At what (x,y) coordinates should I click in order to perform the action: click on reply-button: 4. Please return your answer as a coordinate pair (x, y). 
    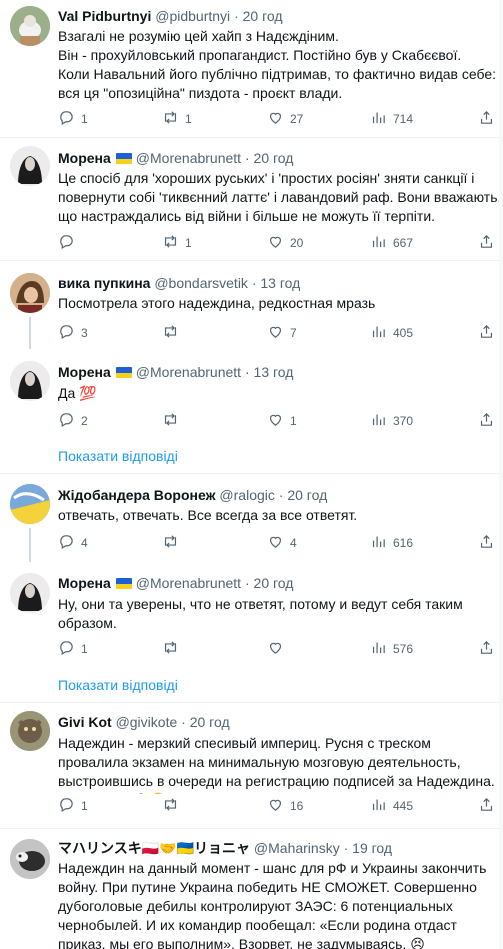
    Looking at the image, I should click on (73, 543).